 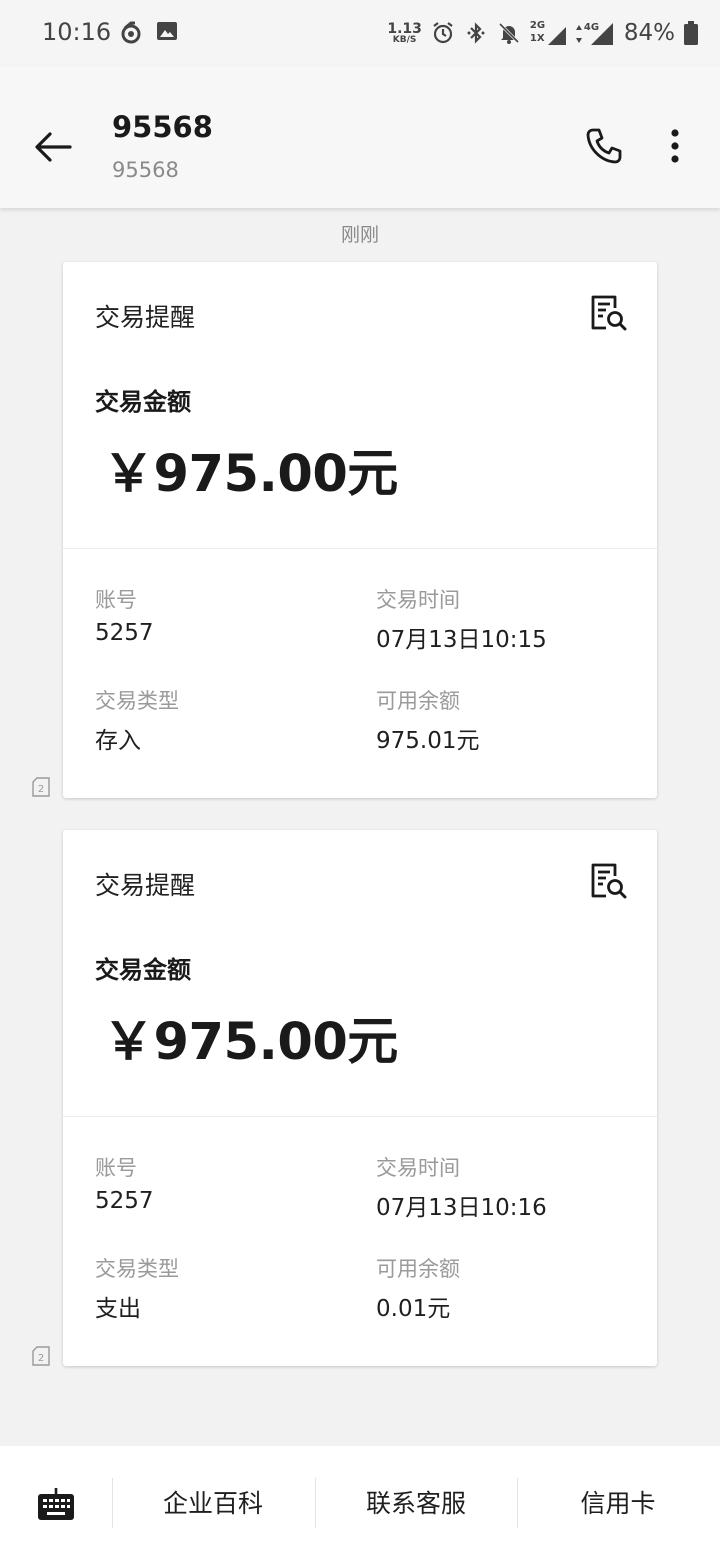 What do you see at coordinates (77, 32) in the screenshot?
I see `status-time: 10:16` at bounding box center [77, 32].